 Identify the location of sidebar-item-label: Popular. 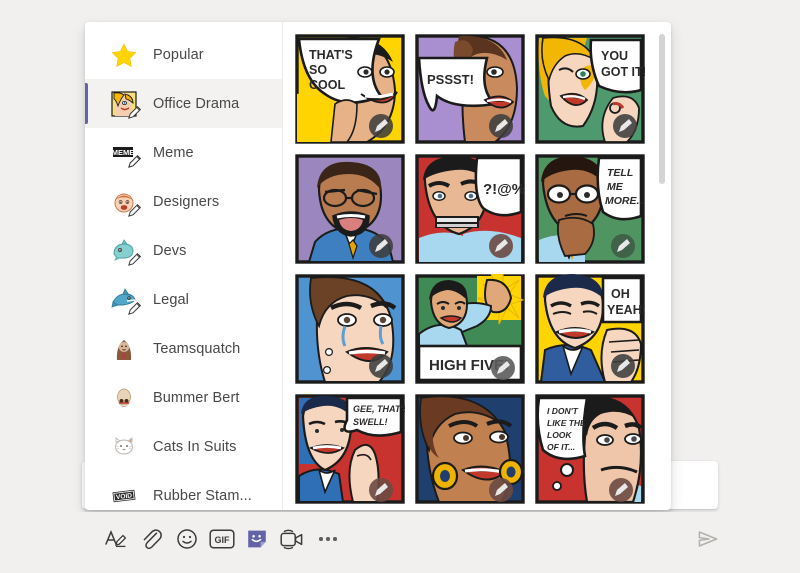
(178, 54).